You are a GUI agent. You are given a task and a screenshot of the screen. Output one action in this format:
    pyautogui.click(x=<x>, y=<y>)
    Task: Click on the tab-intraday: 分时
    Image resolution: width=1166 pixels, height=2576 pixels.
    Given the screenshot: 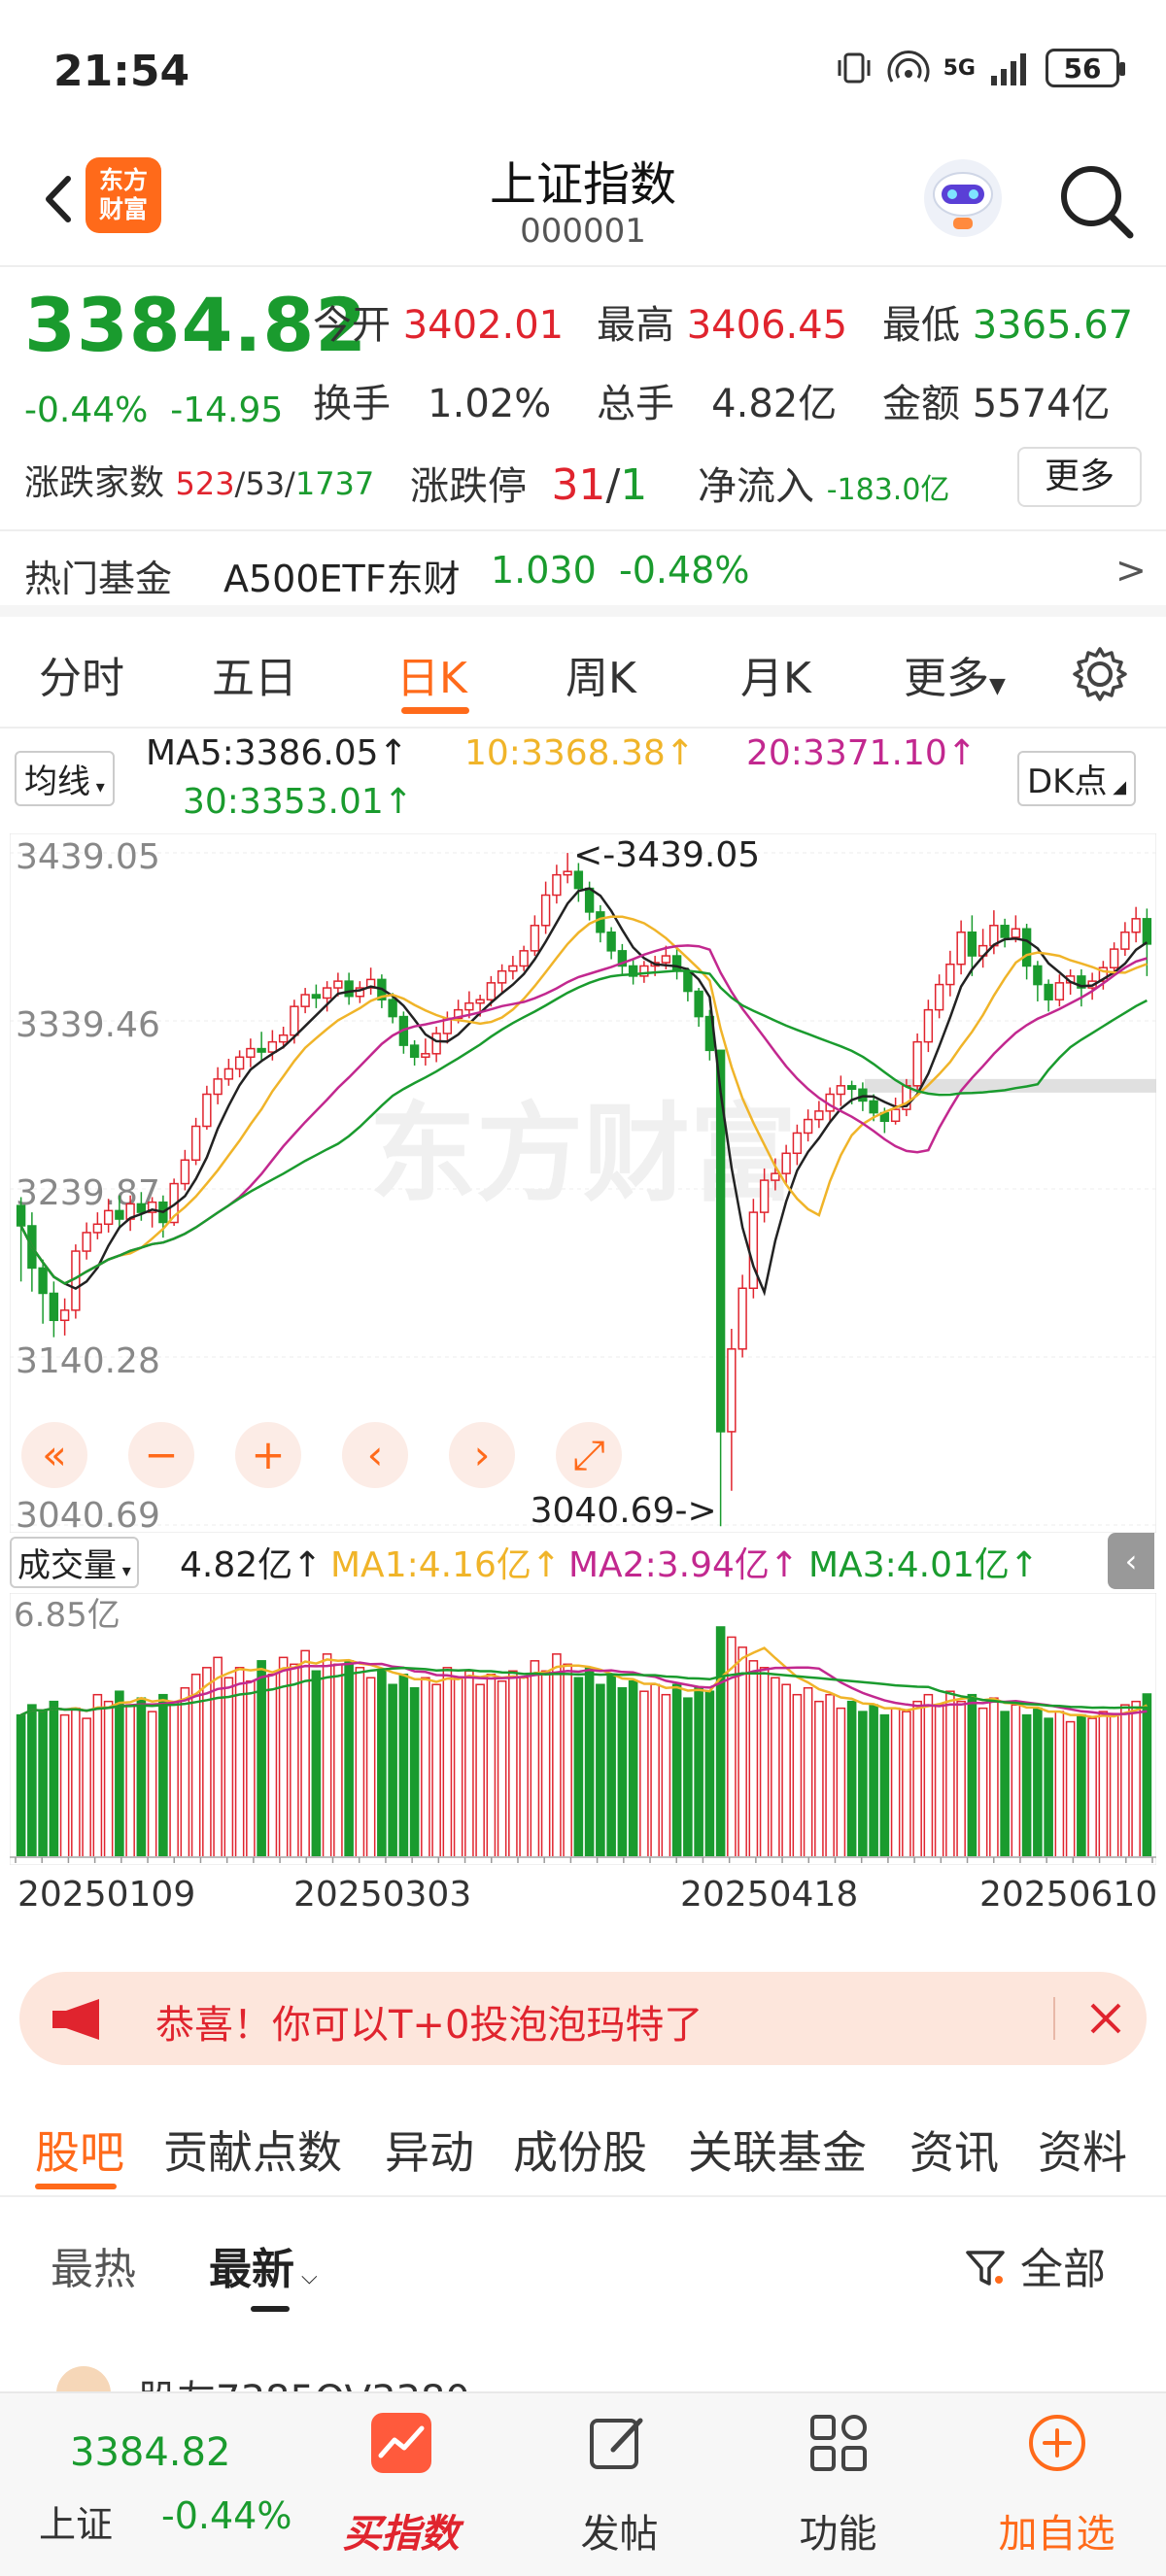 What is the action you would take?
    pyautogui.click(x=81, y=674)
    